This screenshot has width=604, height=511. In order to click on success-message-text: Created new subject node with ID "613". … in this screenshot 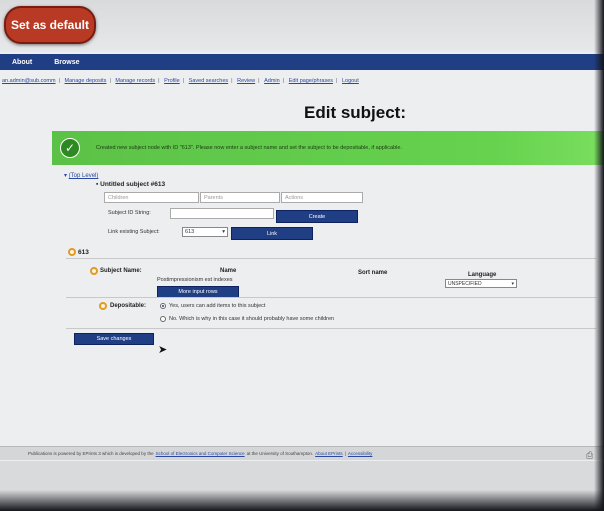, I will do `click(249, 148)`.